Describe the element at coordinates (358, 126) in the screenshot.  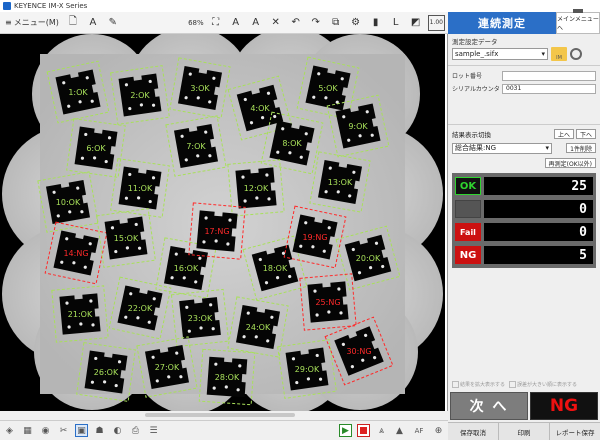
I see `part-label: 9:OK` at that location.